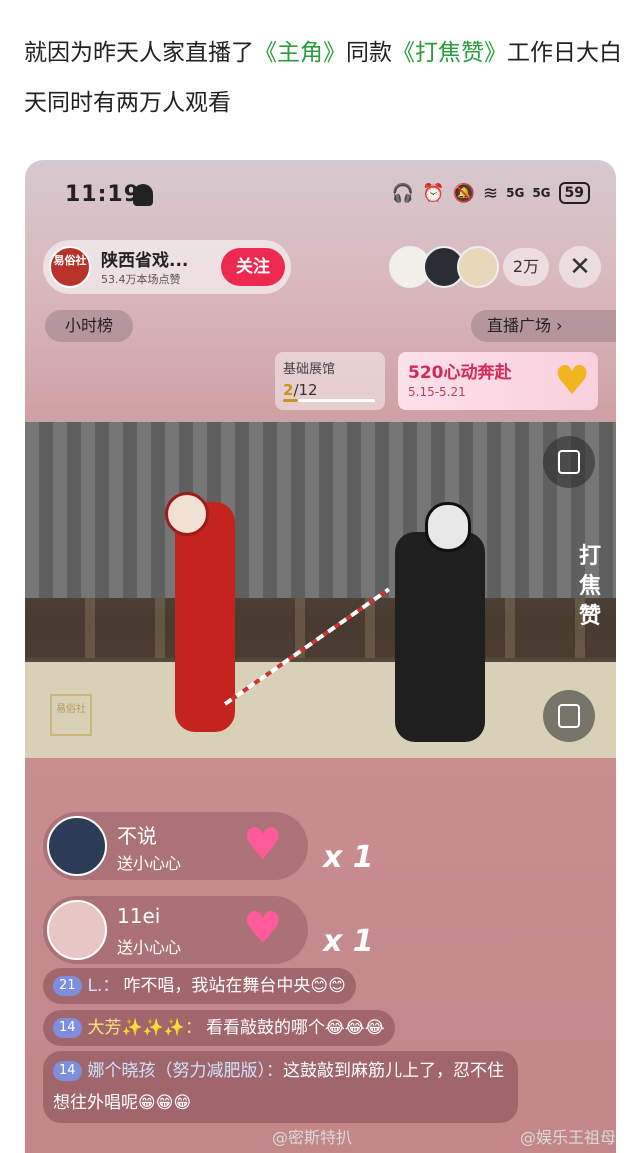  I want to click on stage-curtain, so click(320, 510).